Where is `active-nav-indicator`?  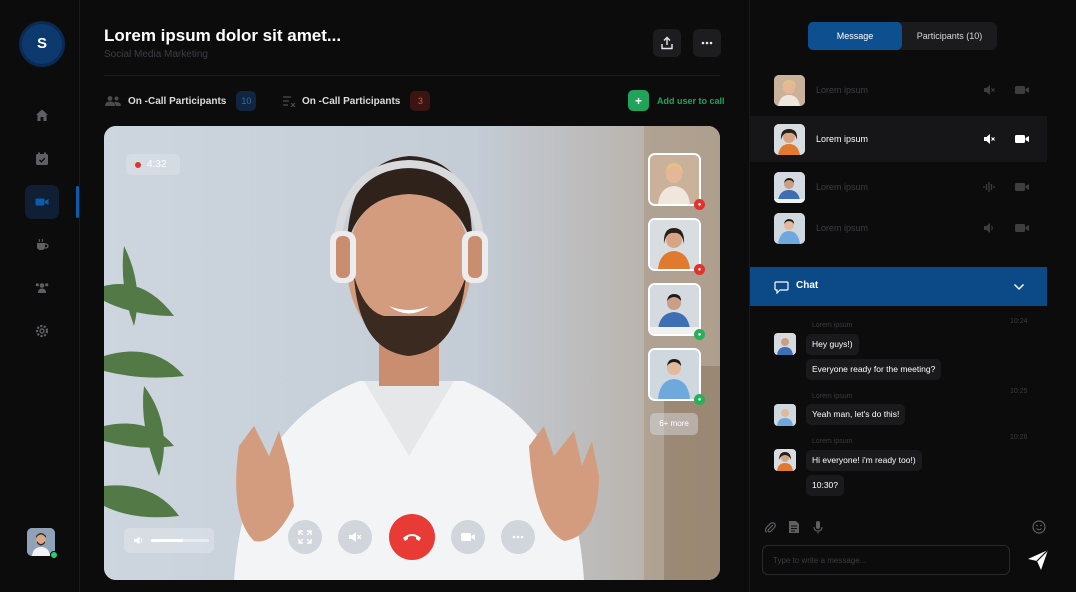
active-nav-indicator is located at coordinates (77, 202).